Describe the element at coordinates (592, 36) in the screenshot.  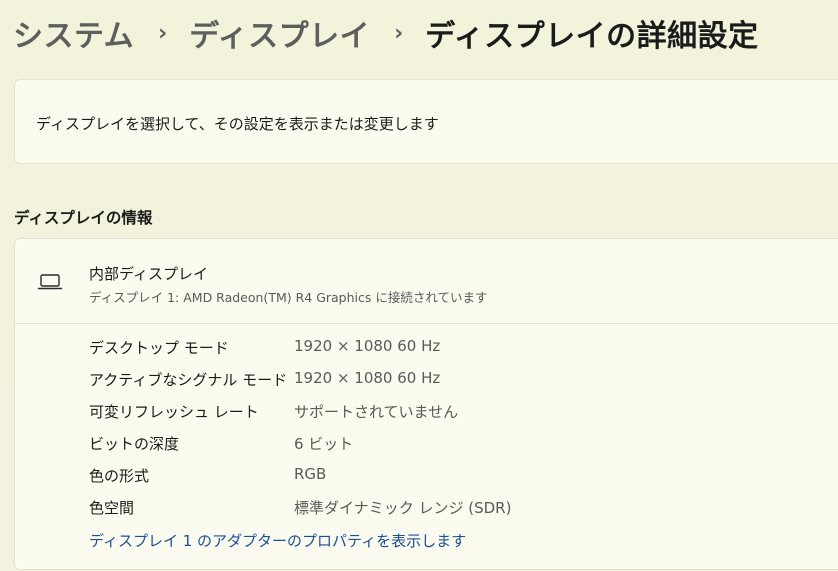
I see `page-title: ディスプレイの詳細設定` at that location.